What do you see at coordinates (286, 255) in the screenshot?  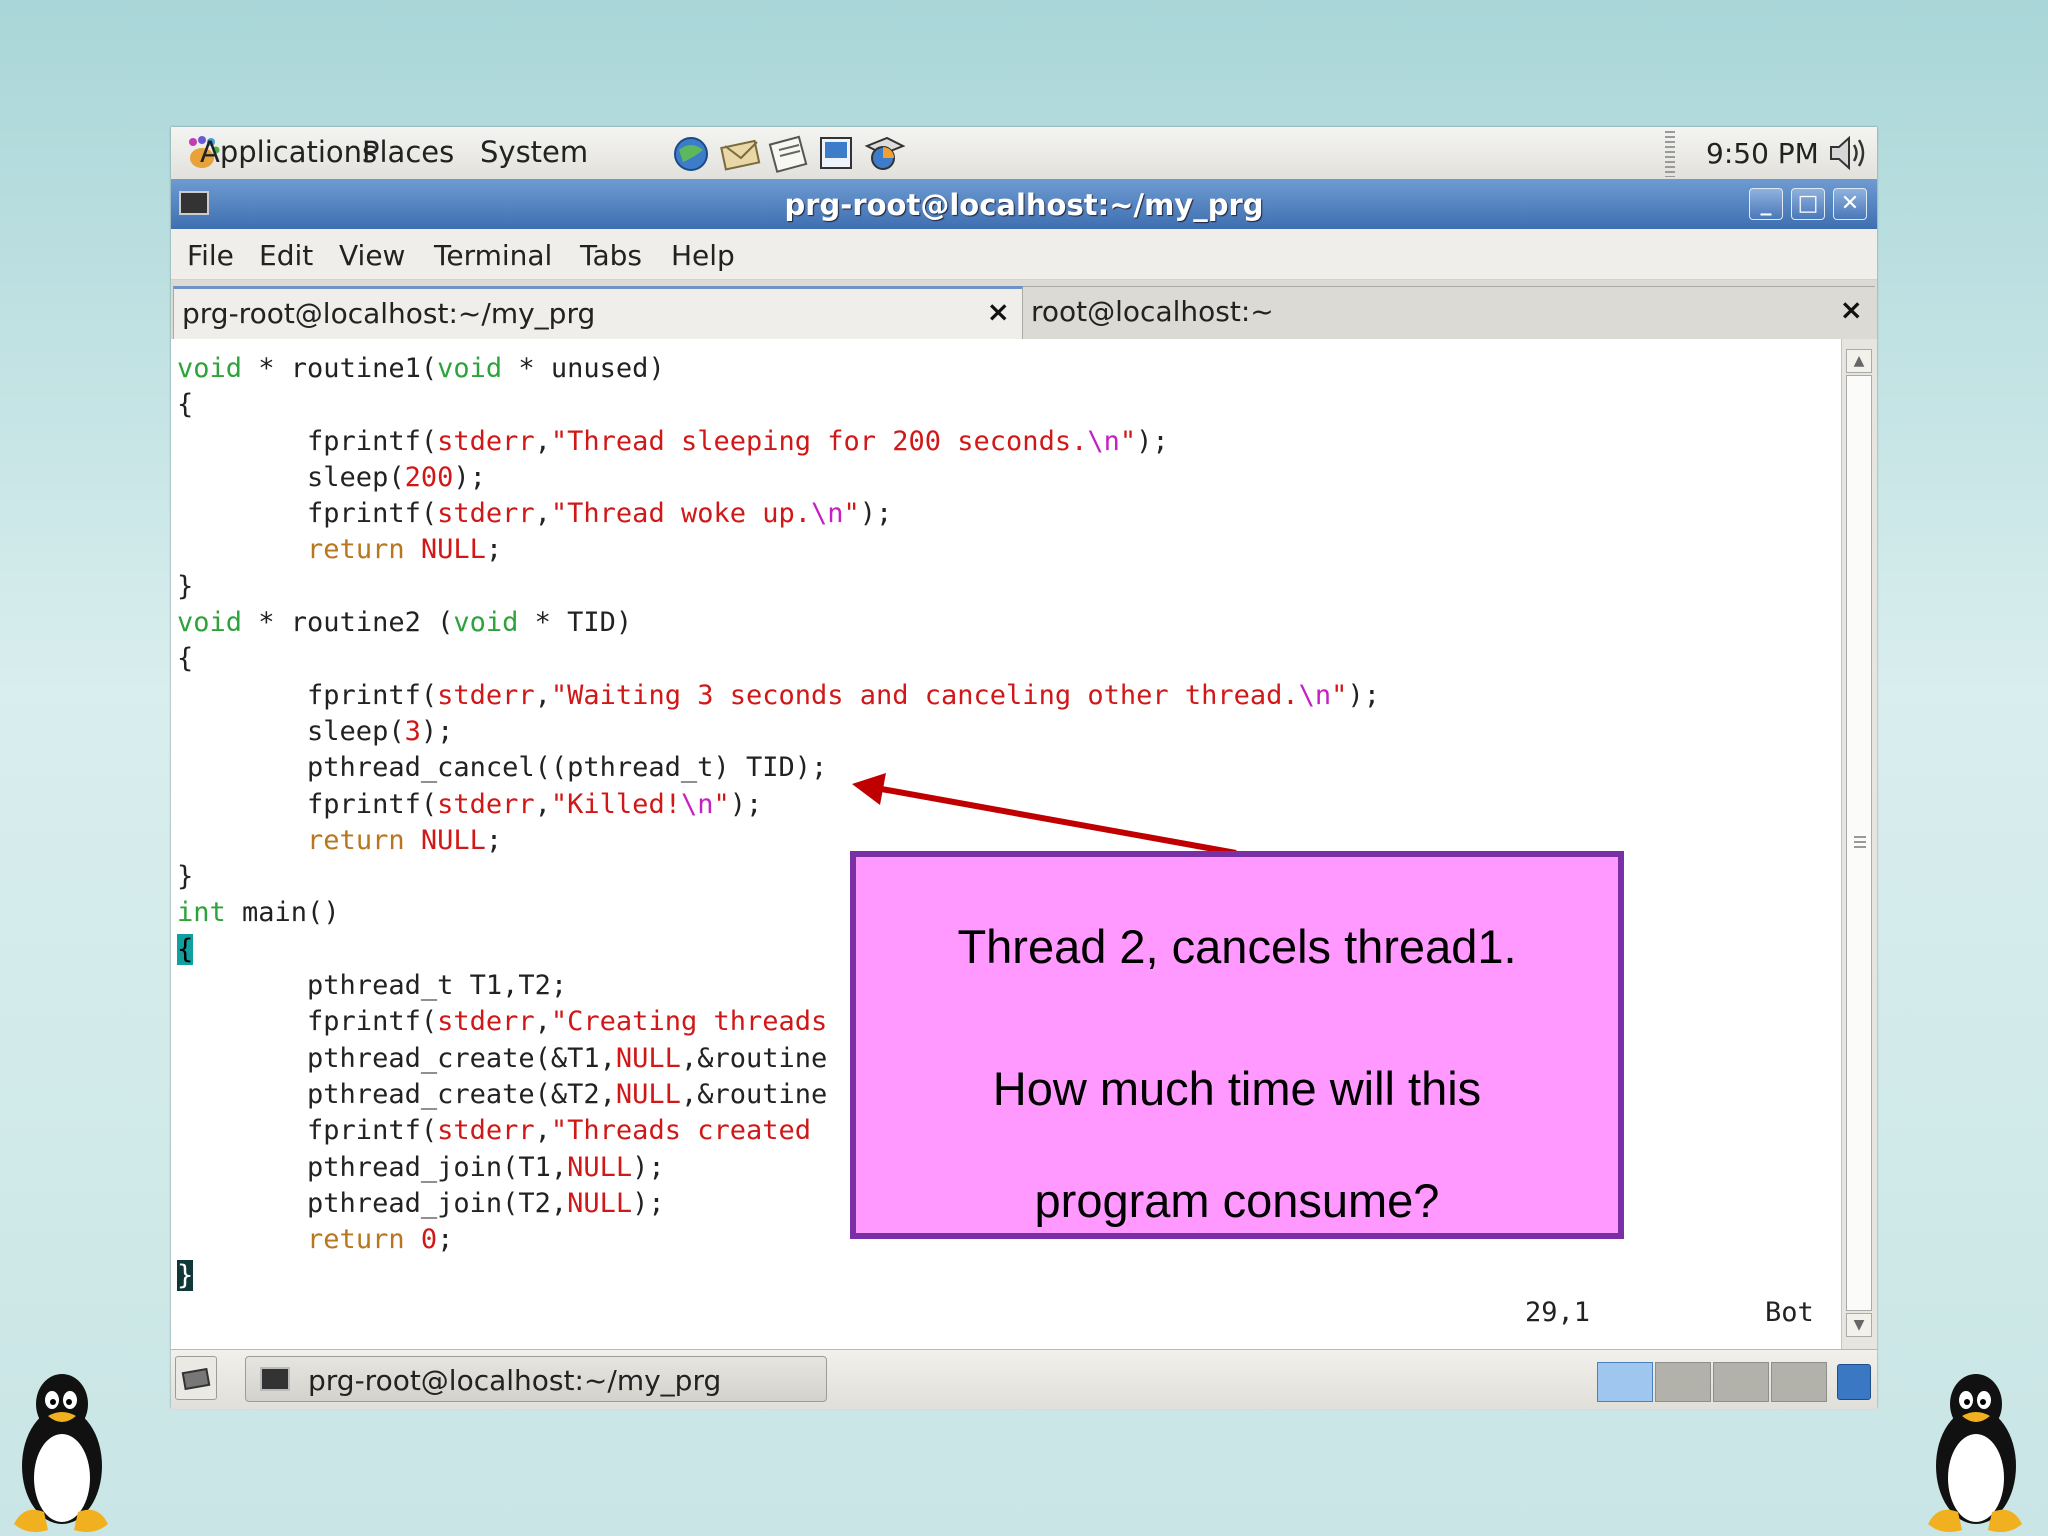 I see `menu-edit: Edit` at bounding box center [286, 255].